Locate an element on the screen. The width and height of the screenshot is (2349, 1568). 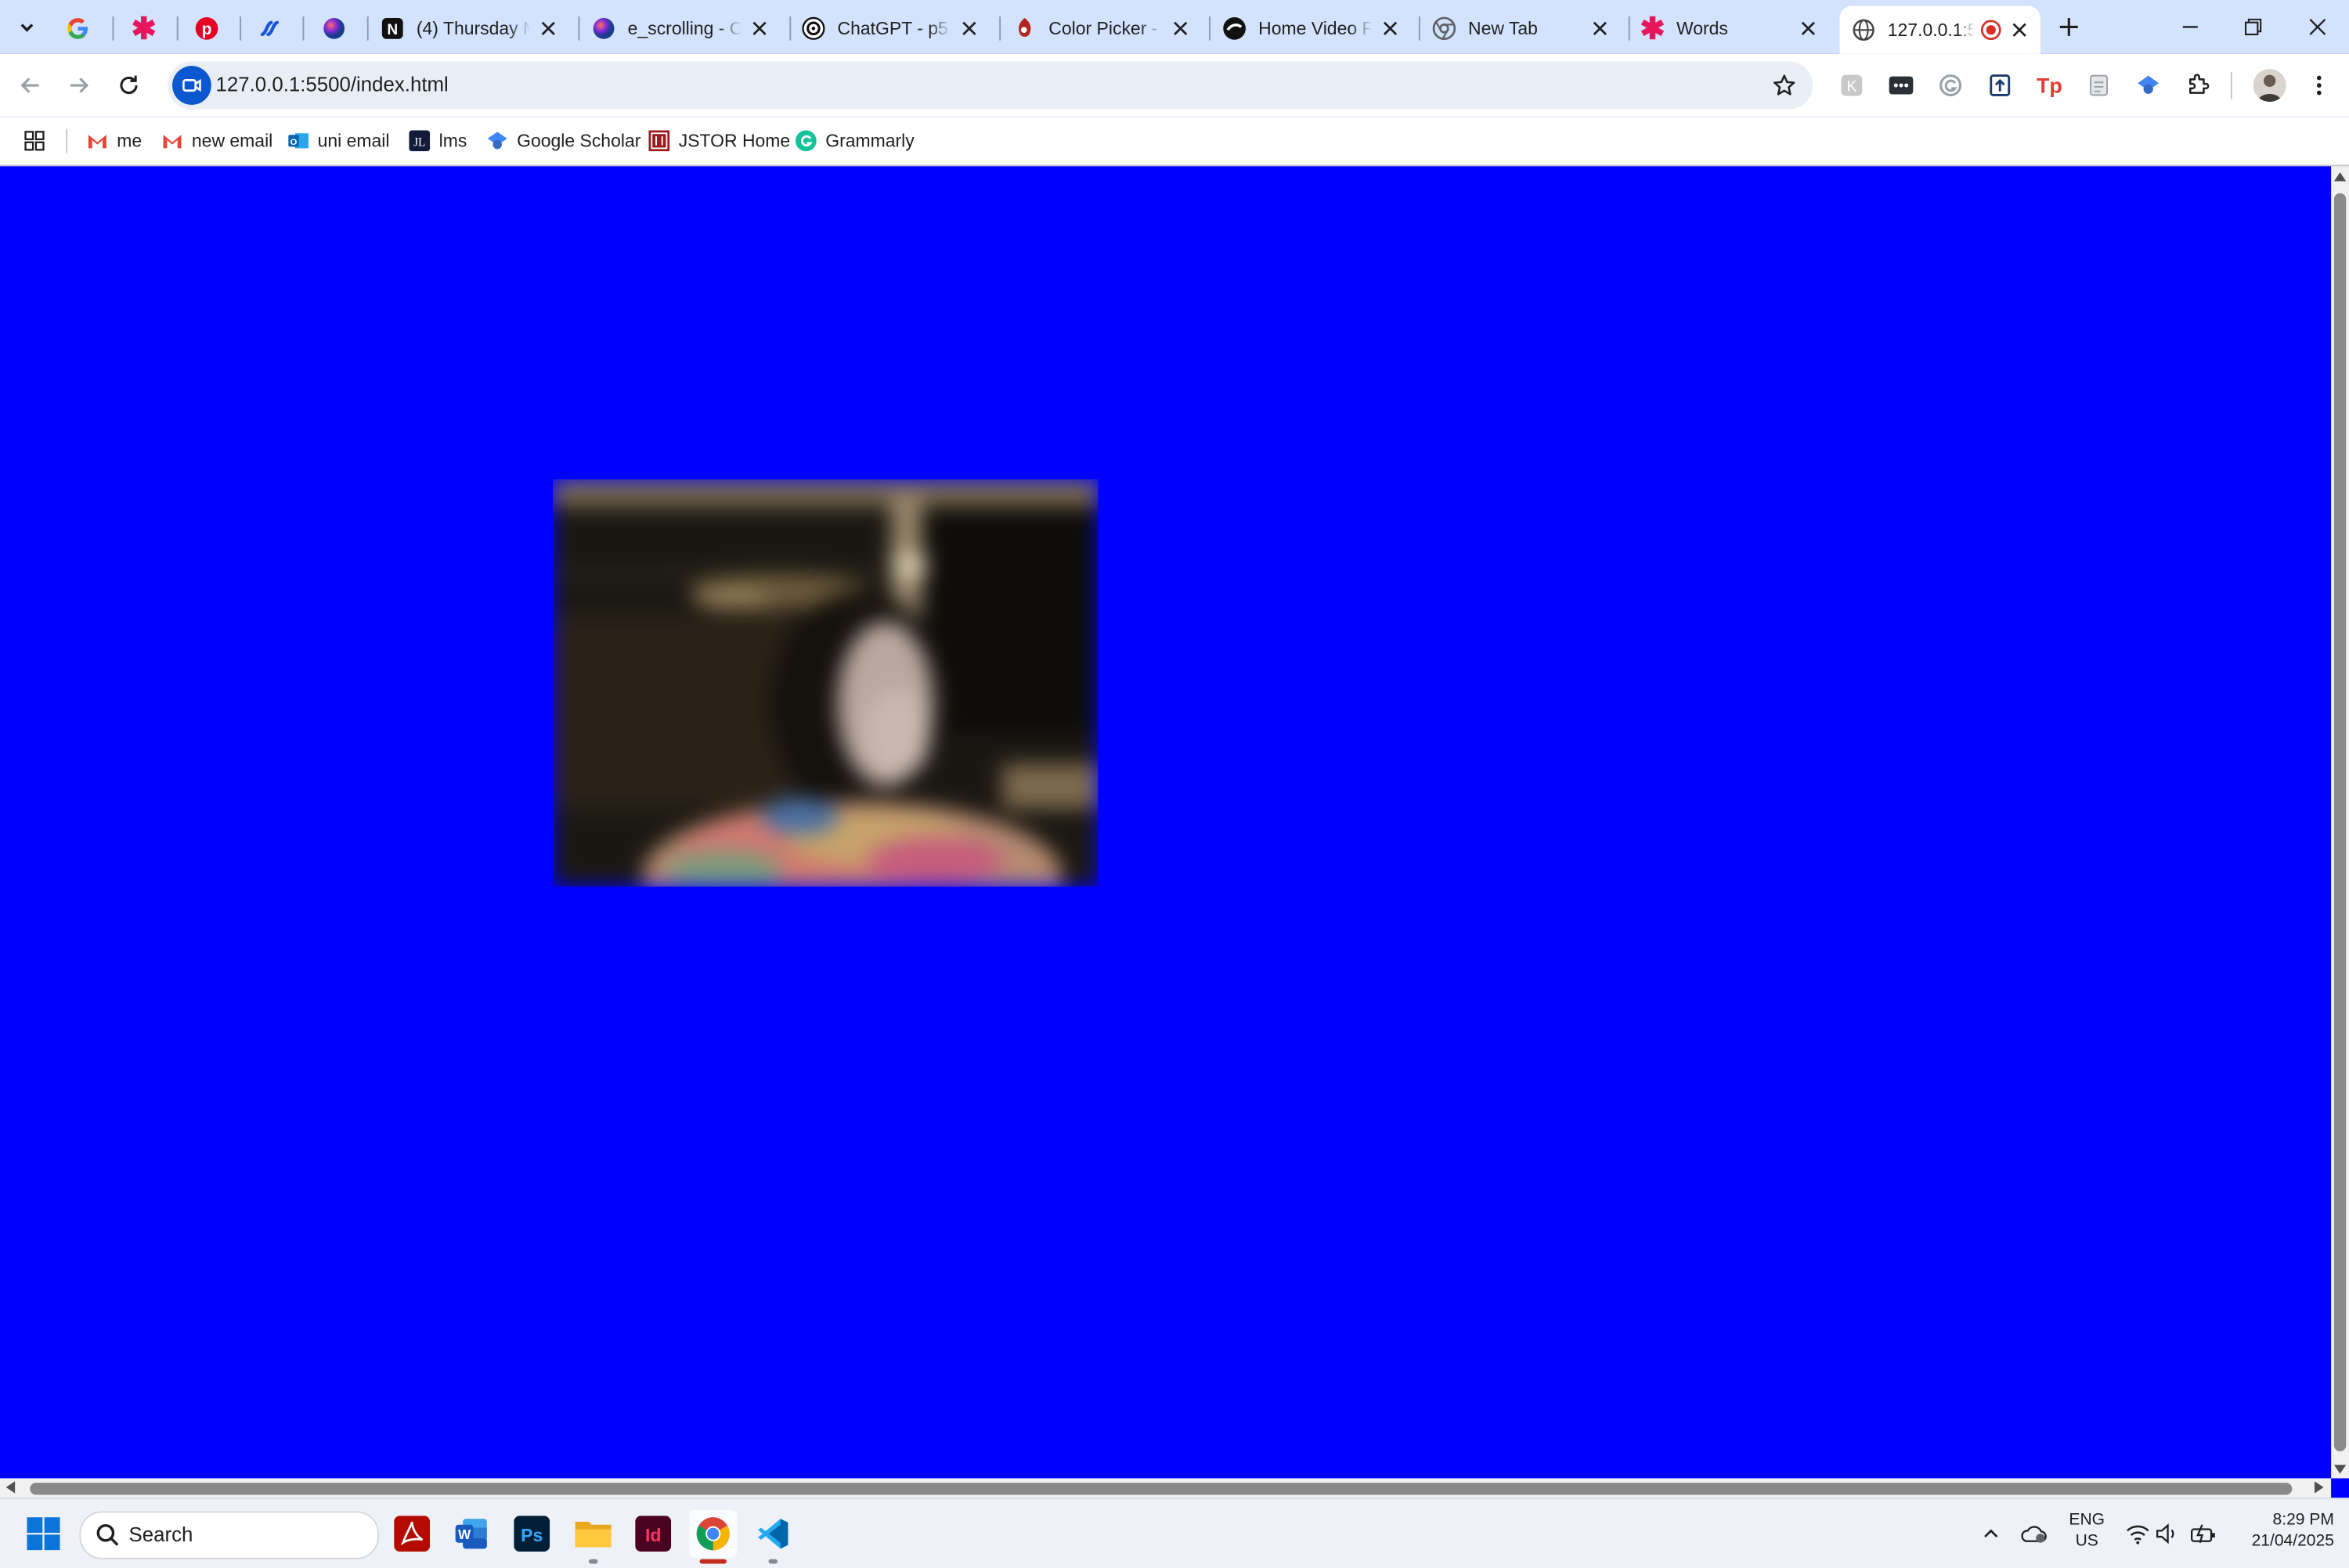
tab-ai-orb is located at coordinates (339, 28).